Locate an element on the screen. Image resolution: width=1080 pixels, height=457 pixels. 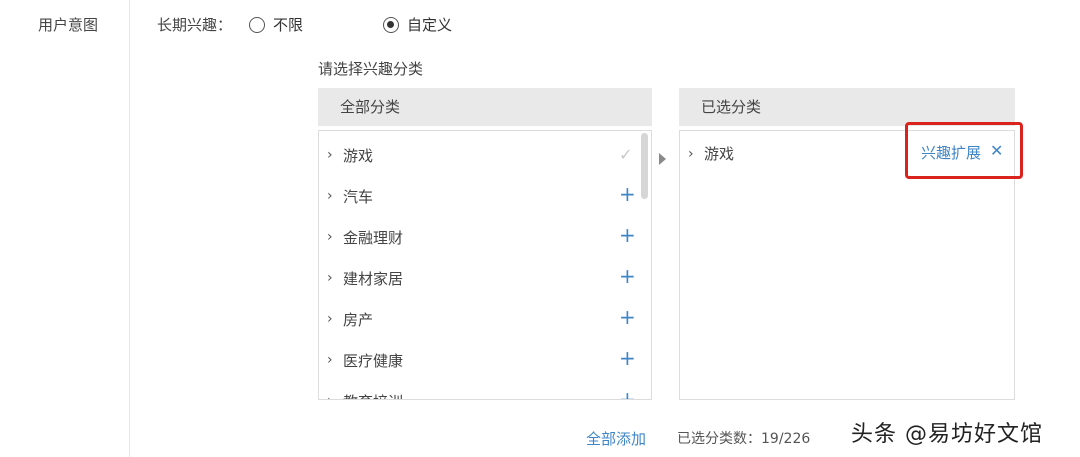
category-item-auto: › 汽车 + is located at coordinates (481, 196).